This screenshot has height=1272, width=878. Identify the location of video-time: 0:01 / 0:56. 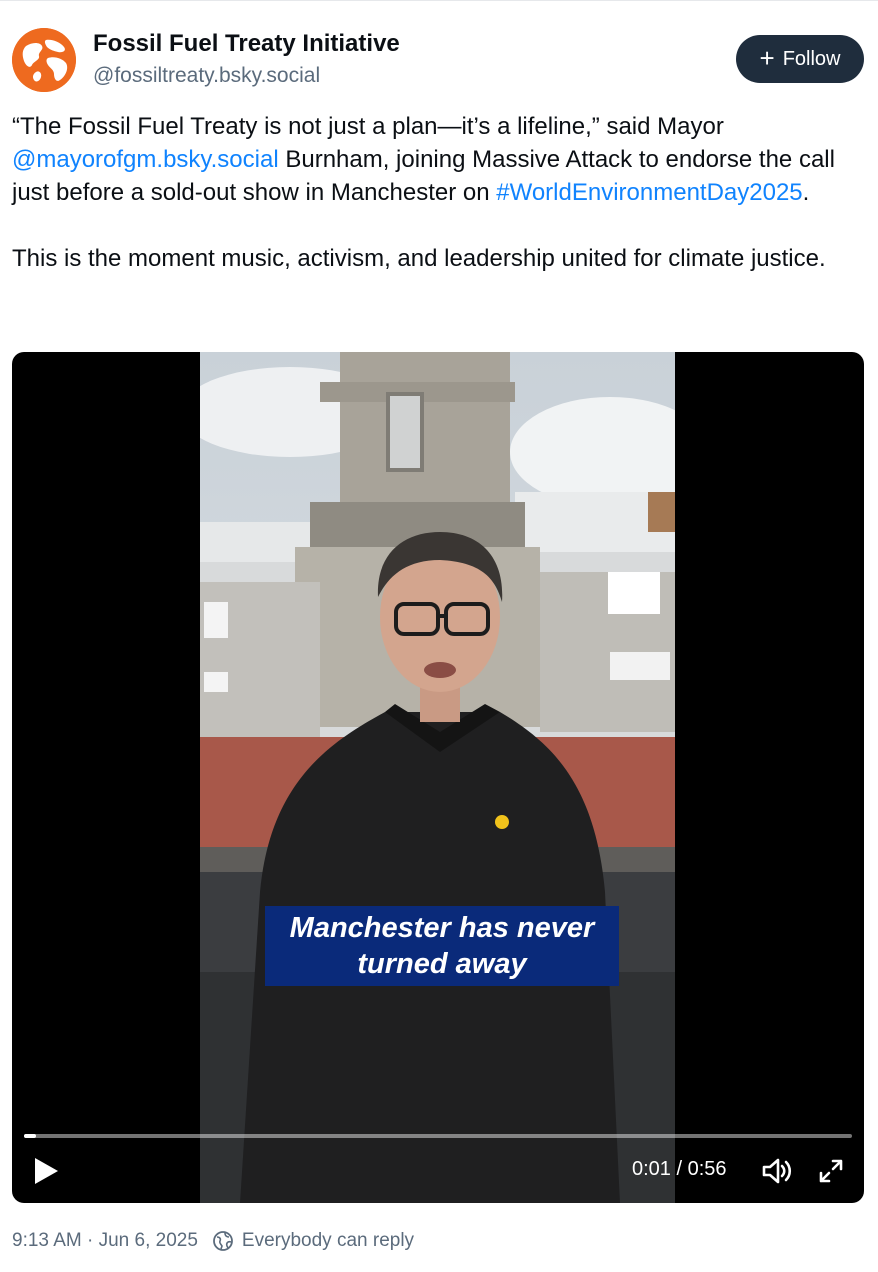
(679, 1169).